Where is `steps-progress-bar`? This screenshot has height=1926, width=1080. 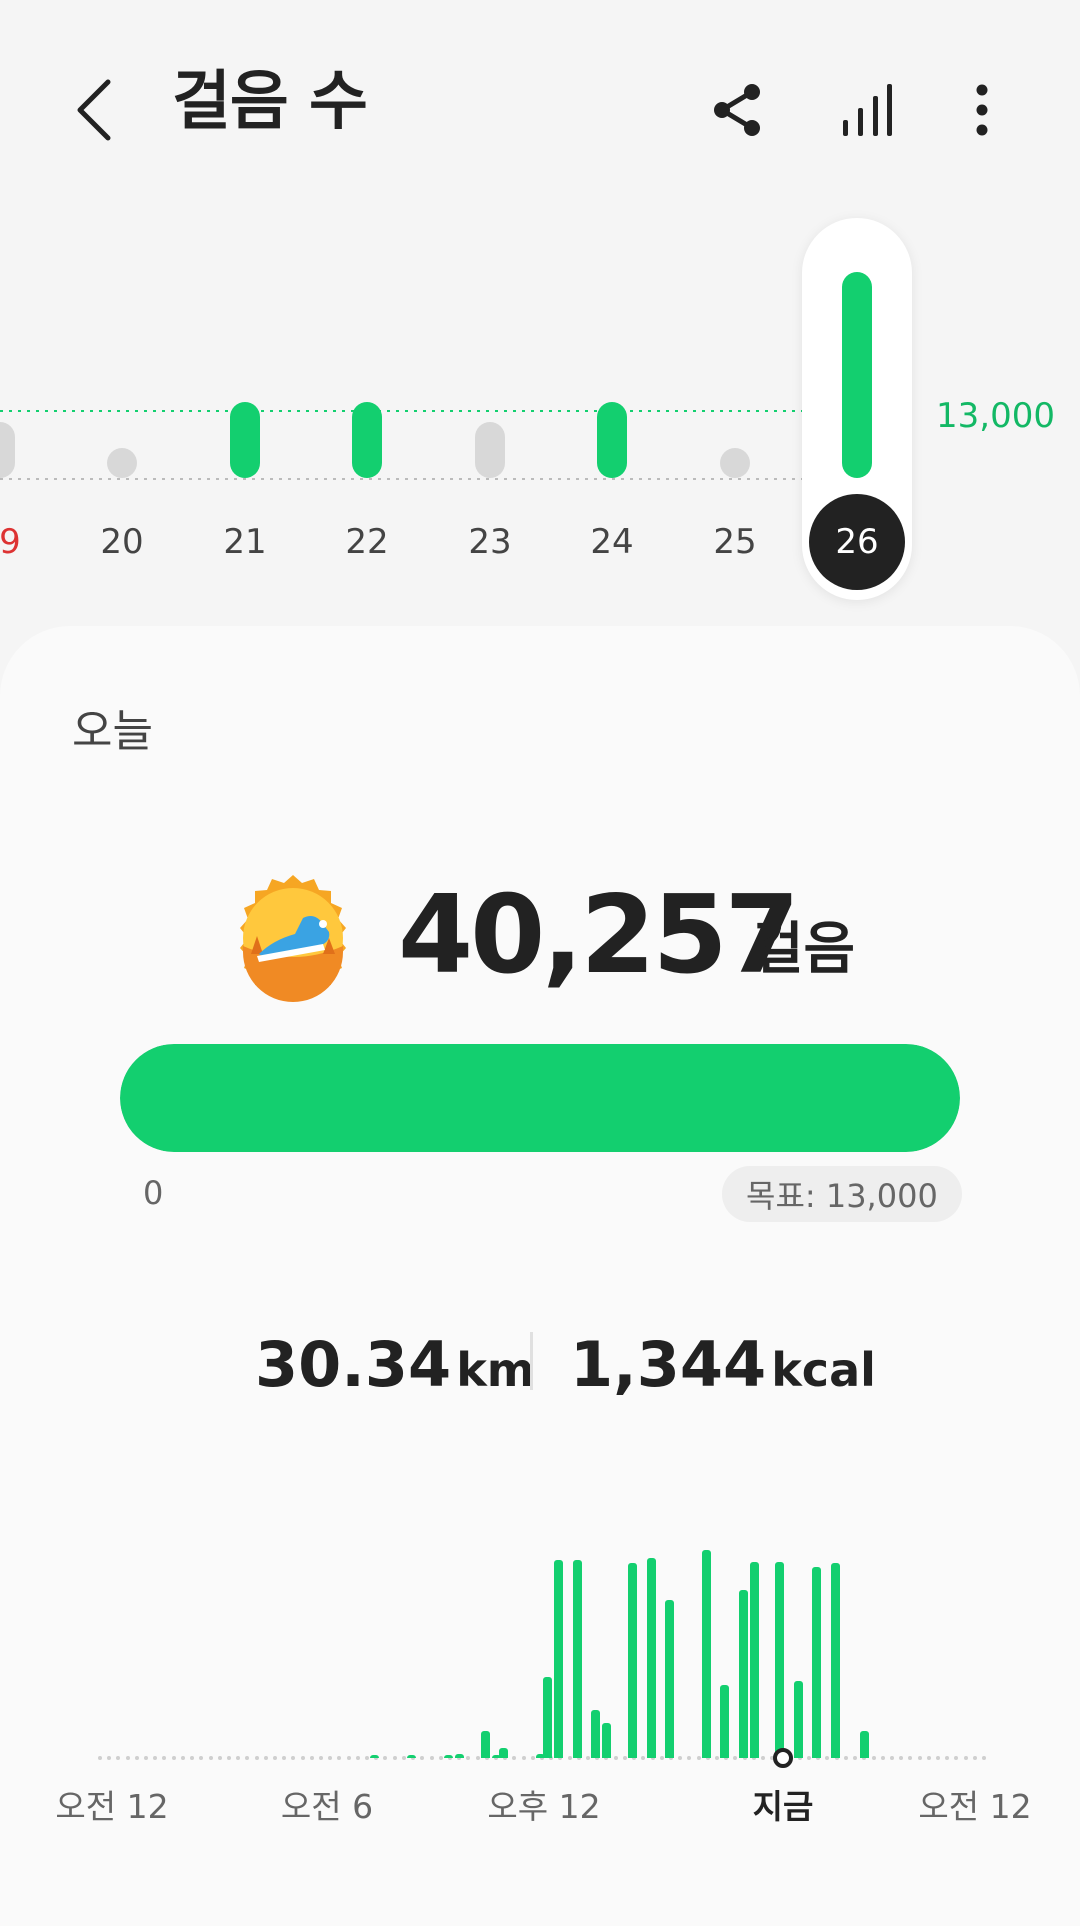 steps-progress-bar is located at coordinates (540, 1098).